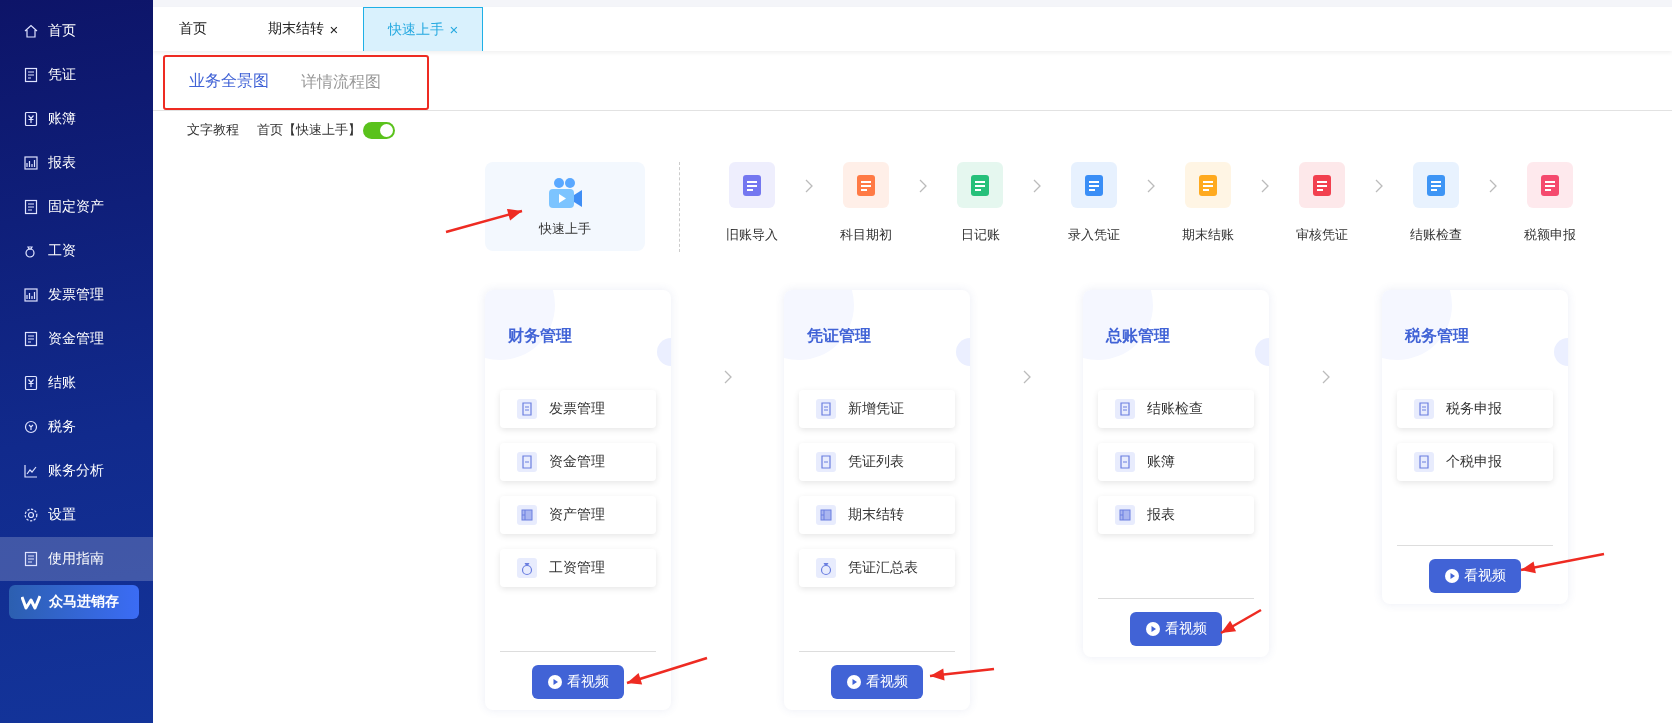 This screenshot has width=1672, height=723. What do you see at coordinates (76, 515) in the screenshot?
I see `sidebar-item: 设置` at bounding box center [76, 515].